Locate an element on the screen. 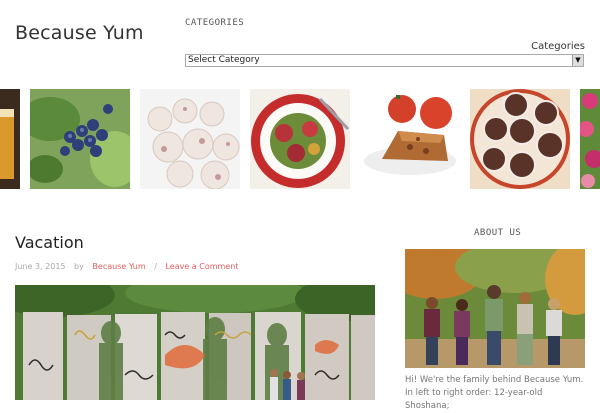  category-select-value: Select Category is located at coordinates (224, 60).